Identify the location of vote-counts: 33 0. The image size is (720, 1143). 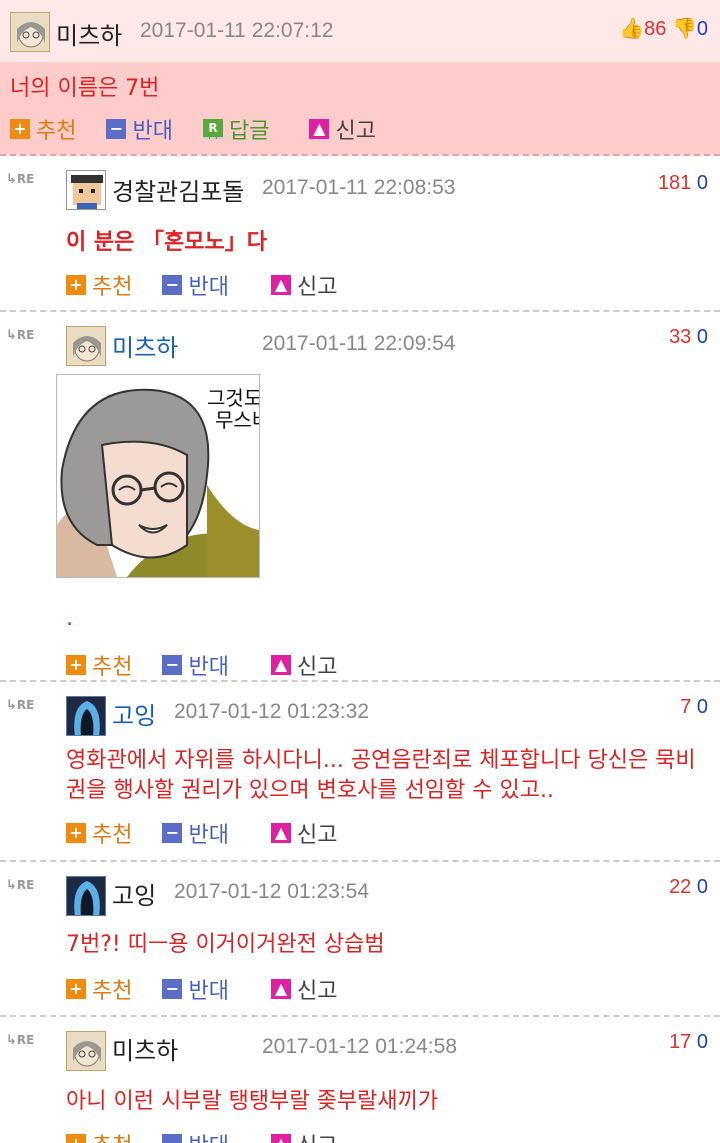
(688, 337).